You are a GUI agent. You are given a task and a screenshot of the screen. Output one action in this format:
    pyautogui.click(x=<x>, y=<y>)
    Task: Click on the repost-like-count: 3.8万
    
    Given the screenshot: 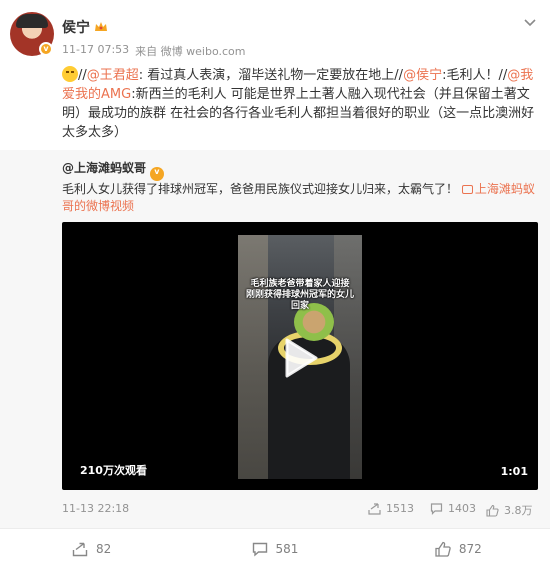 What is the action you would take?
    pyautogui.click(x=518, y=510)
    